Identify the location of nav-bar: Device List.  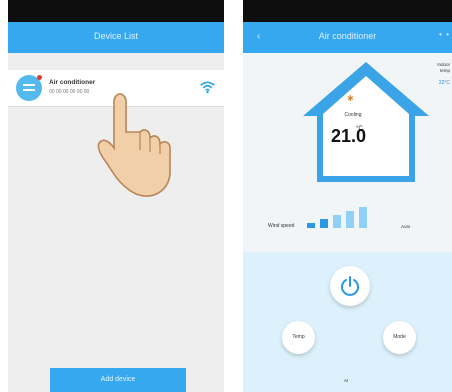
(116, 37).